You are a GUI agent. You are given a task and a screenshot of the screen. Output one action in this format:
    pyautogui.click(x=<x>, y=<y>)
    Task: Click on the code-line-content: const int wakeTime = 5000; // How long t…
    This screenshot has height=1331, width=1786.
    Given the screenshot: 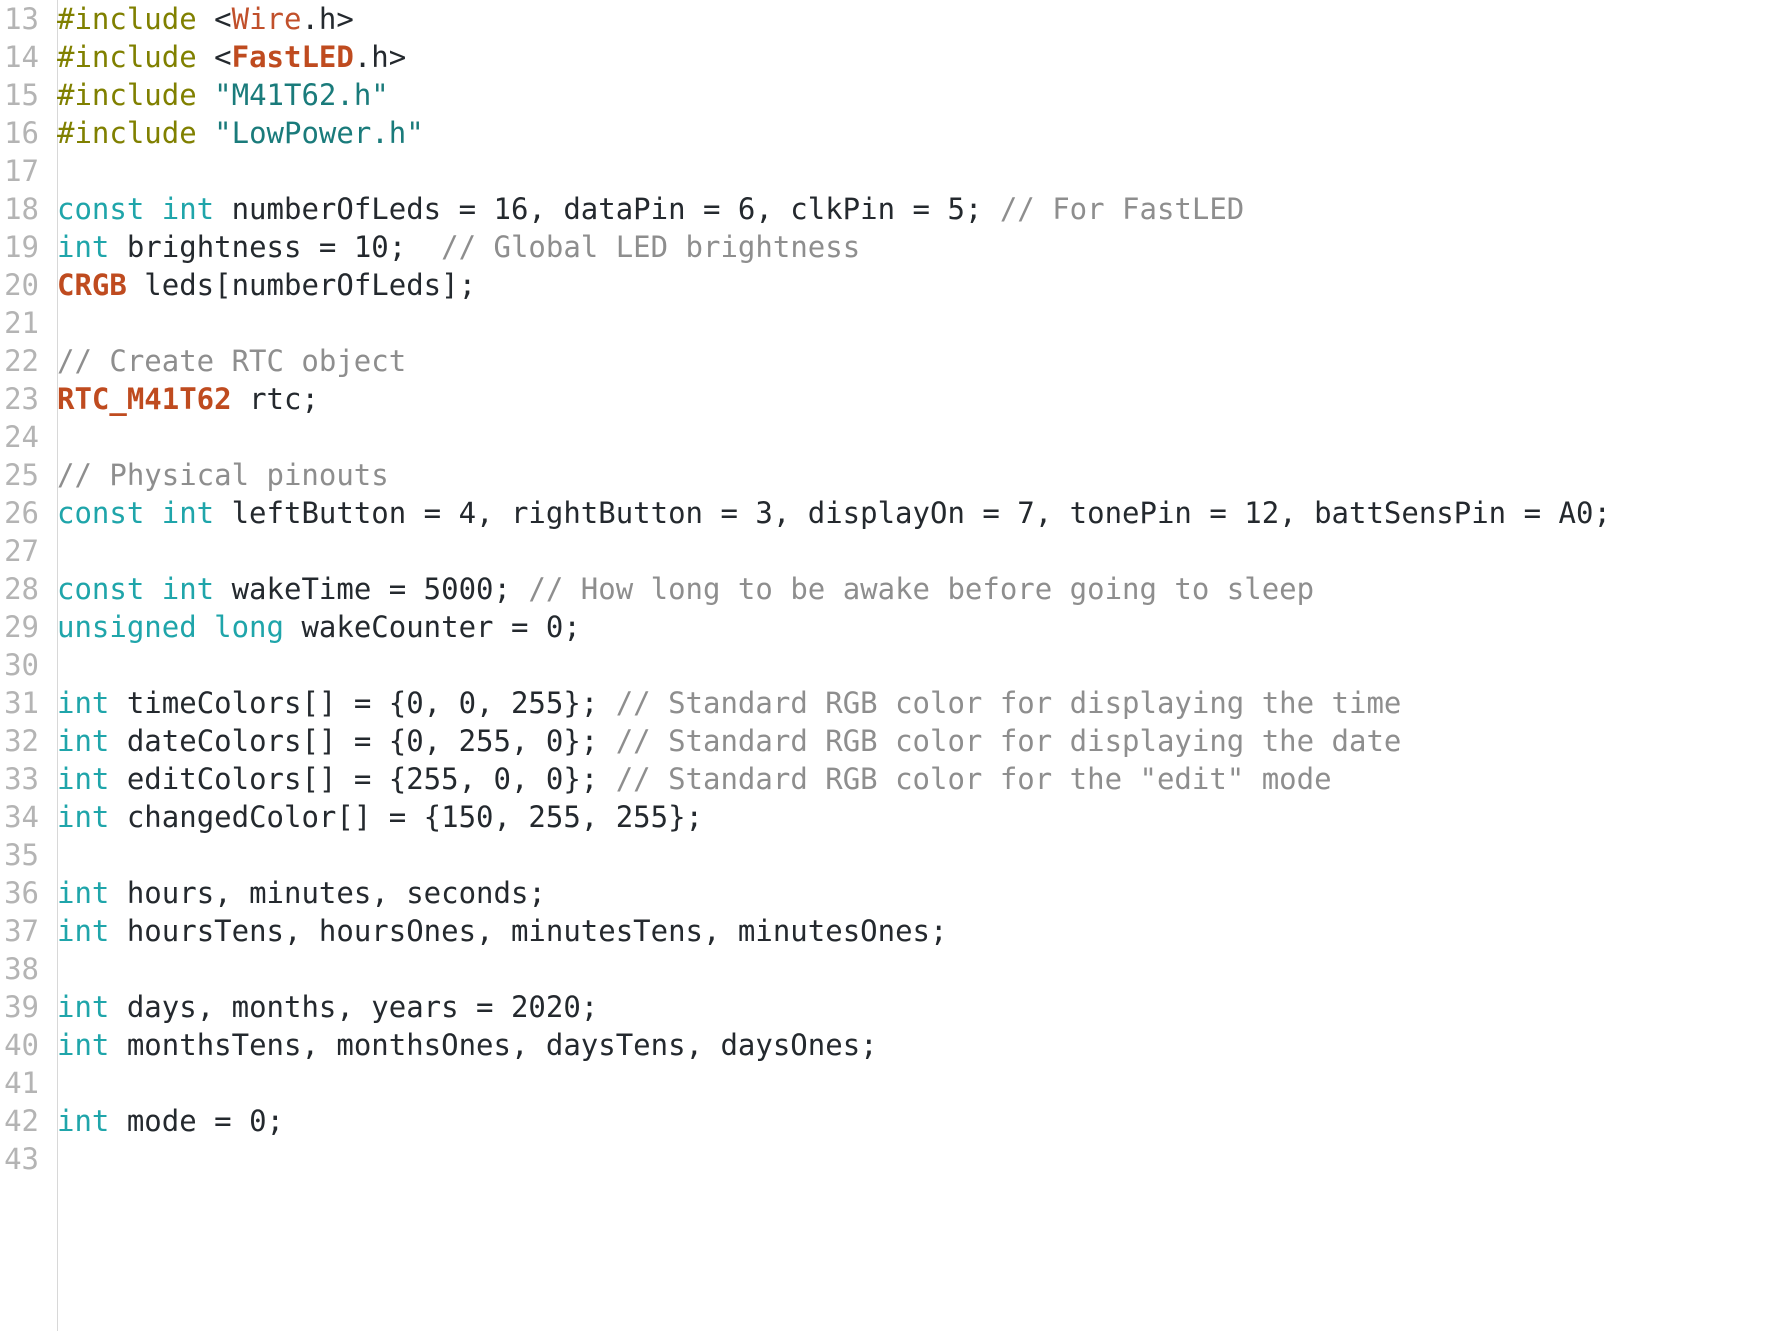 What is the action you would take?
    pyautogui.click(x=681, y=589)
    